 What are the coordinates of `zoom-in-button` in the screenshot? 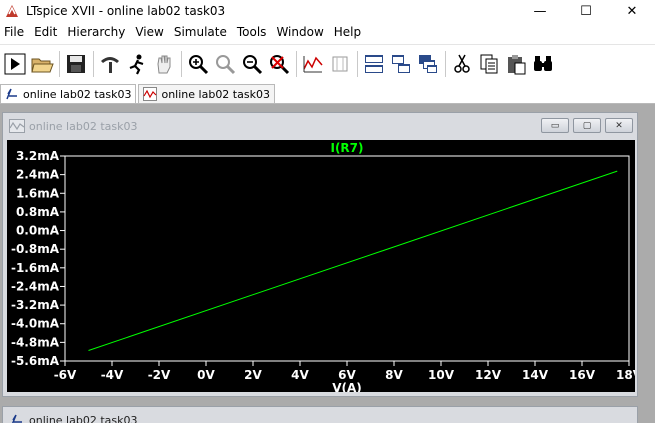 It's located at (198, 64).